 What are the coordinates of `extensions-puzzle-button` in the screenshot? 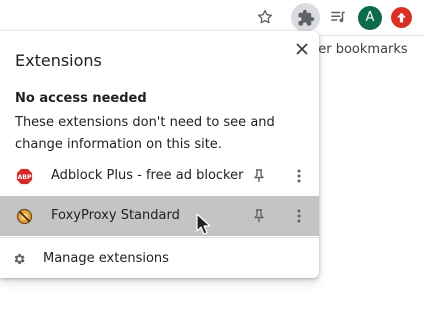 It's located at (305, 17).